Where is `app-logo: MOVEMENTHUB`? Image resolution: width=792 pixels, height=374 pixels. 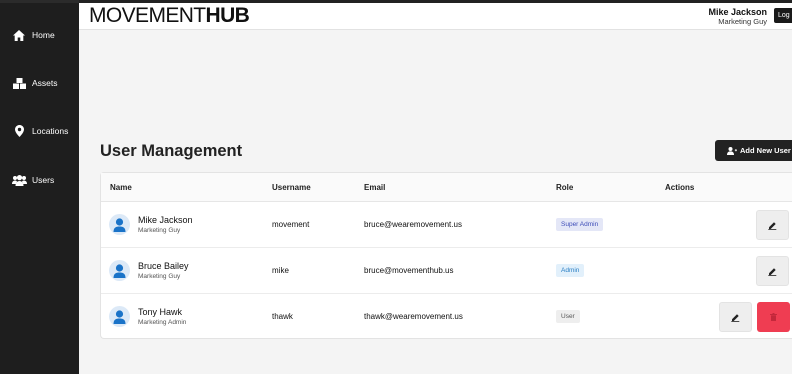 app-logo: MOVEMENTHUB is located at coordinates (169, 15).